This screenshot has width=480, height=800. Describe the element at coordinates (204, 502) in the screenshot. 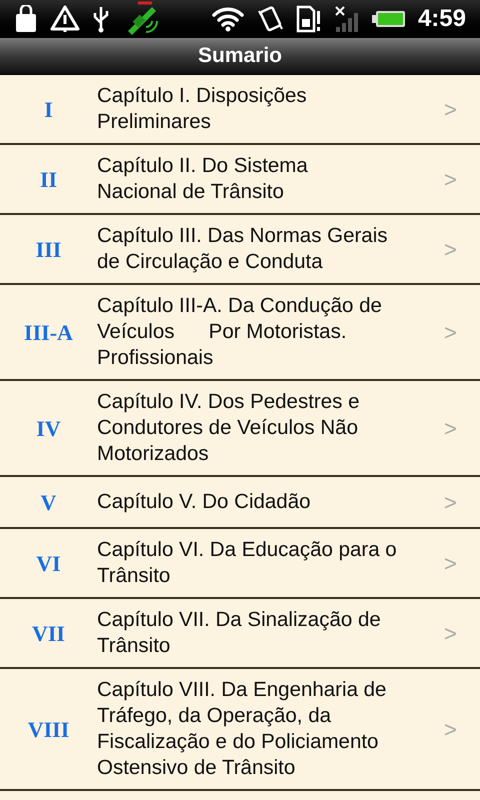

I see `chapter-title: Capítulo V. Do Cidadão` at that location.